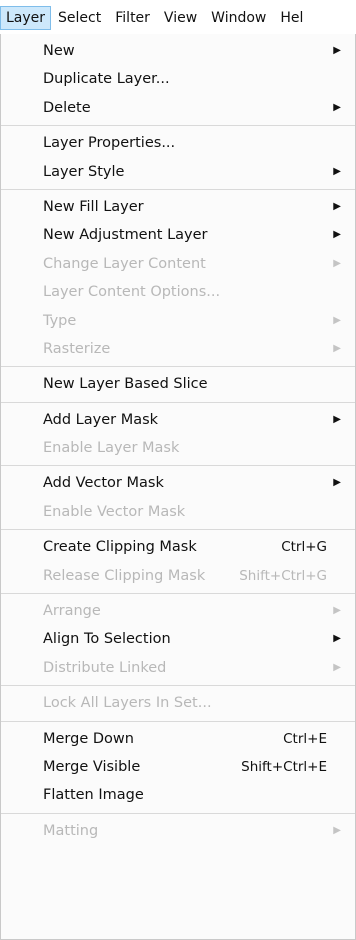 Image resolution: width=356 pixels, height=940 pixels. What do you see at coordinates (291, 18) in the screenshot?
I see `menubar-item-help: Hel` at bounding box center [291, 18].